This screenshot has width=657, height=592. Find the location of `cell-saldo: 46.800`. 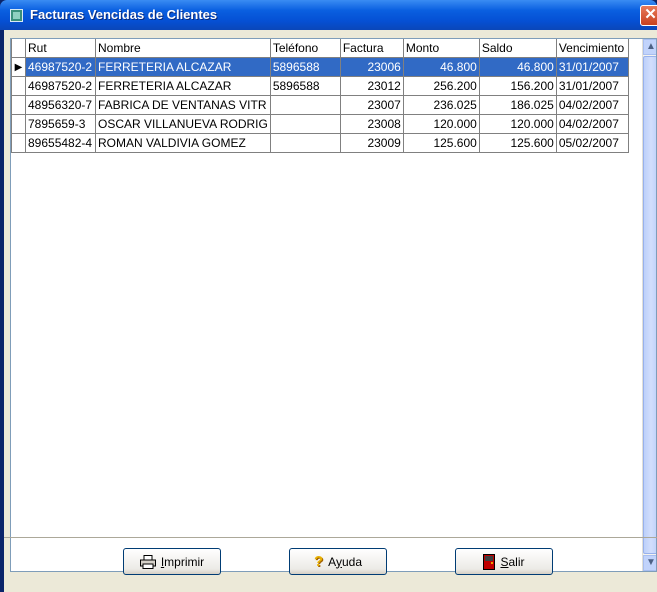

cell-saldo: 46.800 is located at coordinates (517, 67).